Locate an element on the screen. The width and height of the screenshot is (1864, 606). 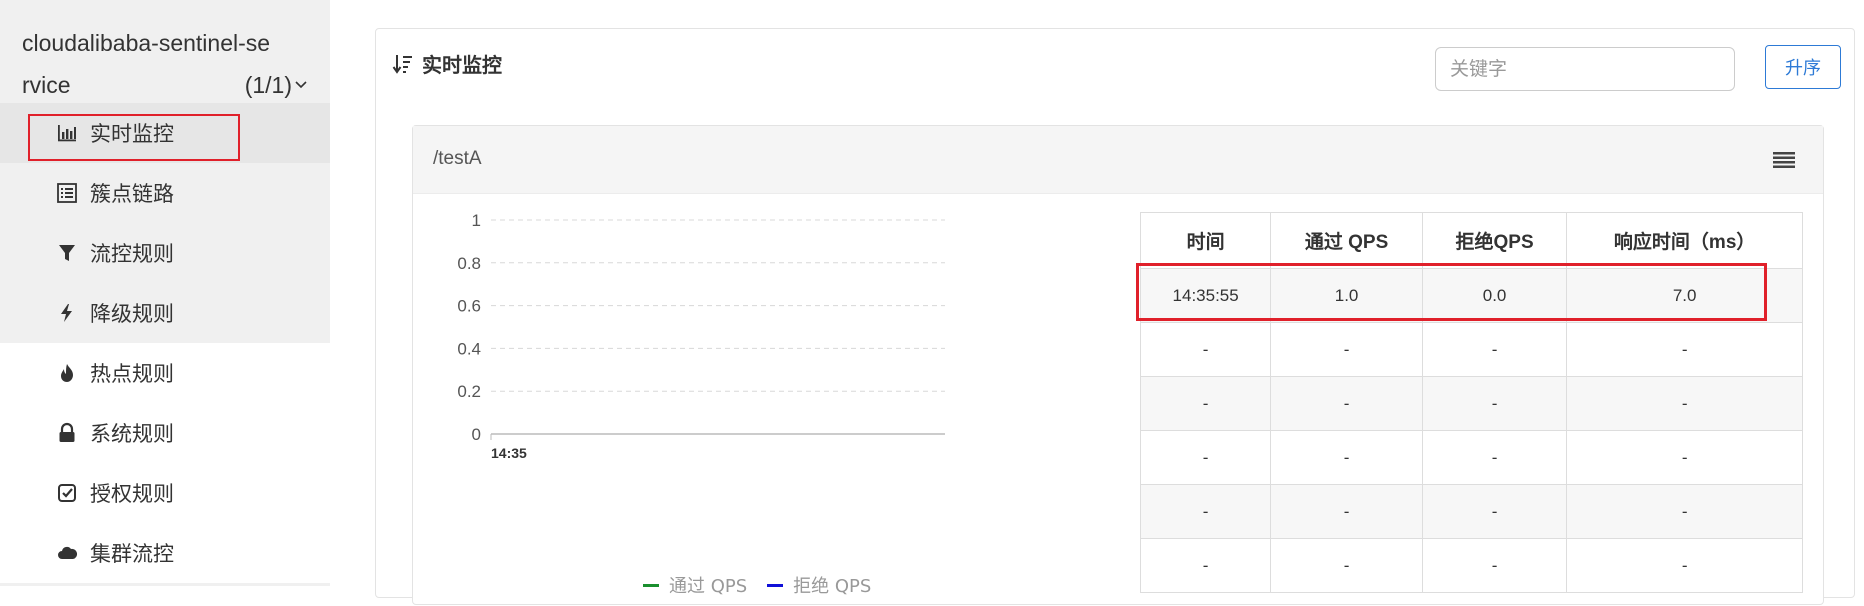
resource-card-header: /testA is located at coordinates (1118, 160).